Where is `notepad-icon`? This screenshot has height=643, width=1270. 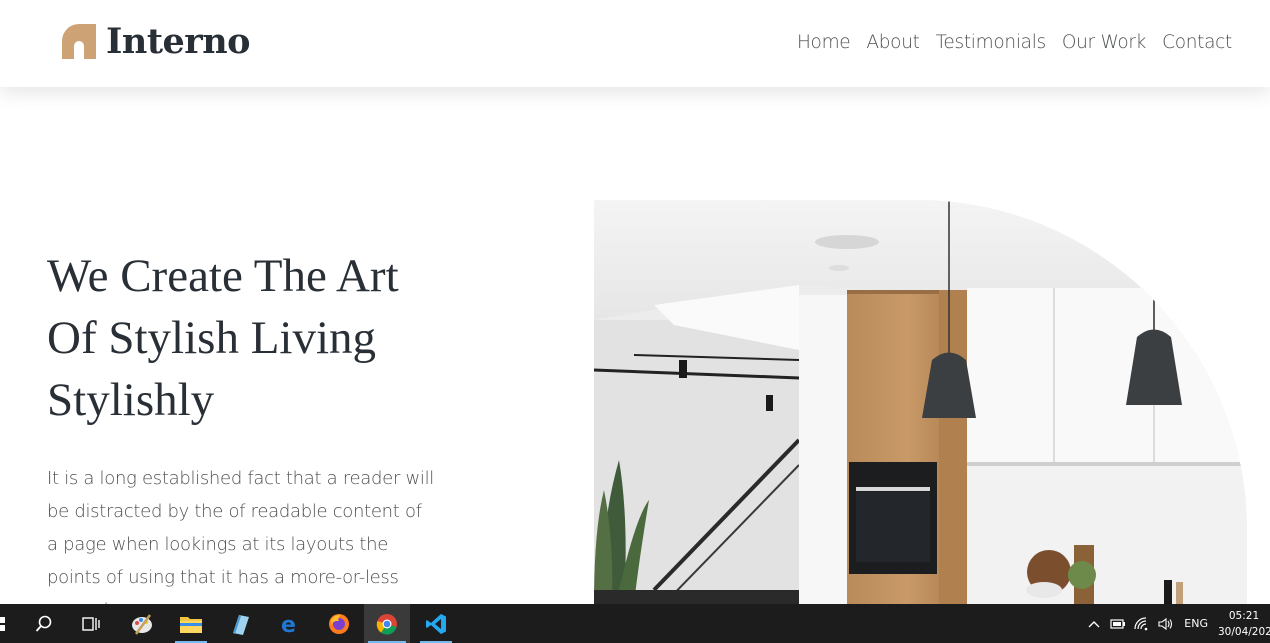
notepad-icon is located at coordinates (240, 623).